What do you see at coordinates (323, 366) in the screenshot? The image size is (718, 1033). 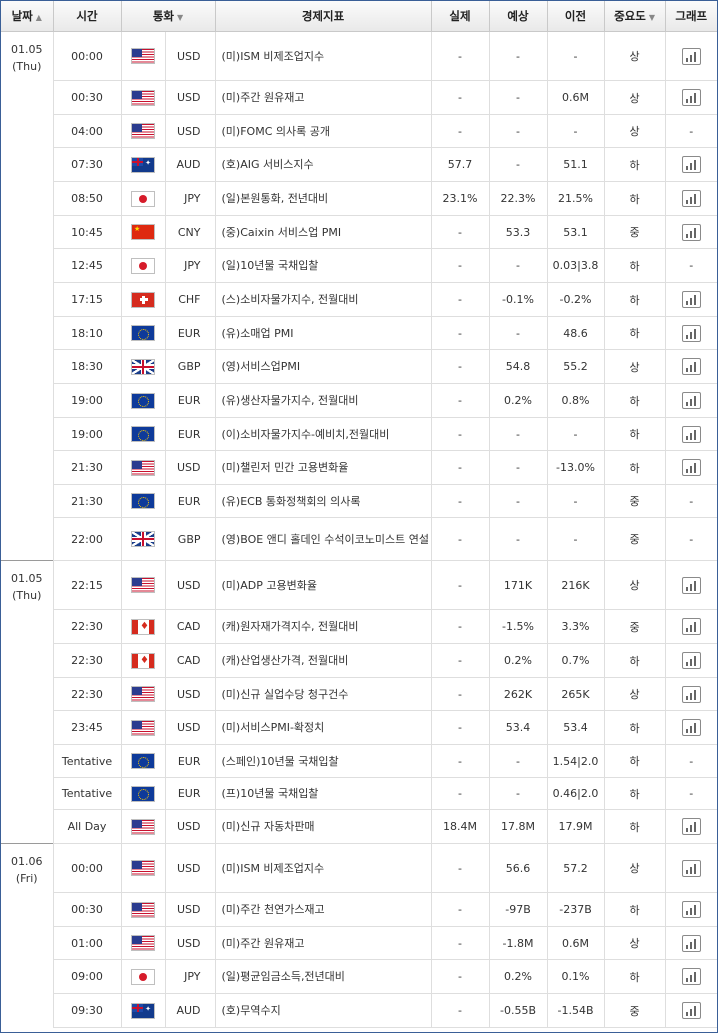 I see `indicator-cell: (영)서비스업PMI` at bounding box center [323, 366].